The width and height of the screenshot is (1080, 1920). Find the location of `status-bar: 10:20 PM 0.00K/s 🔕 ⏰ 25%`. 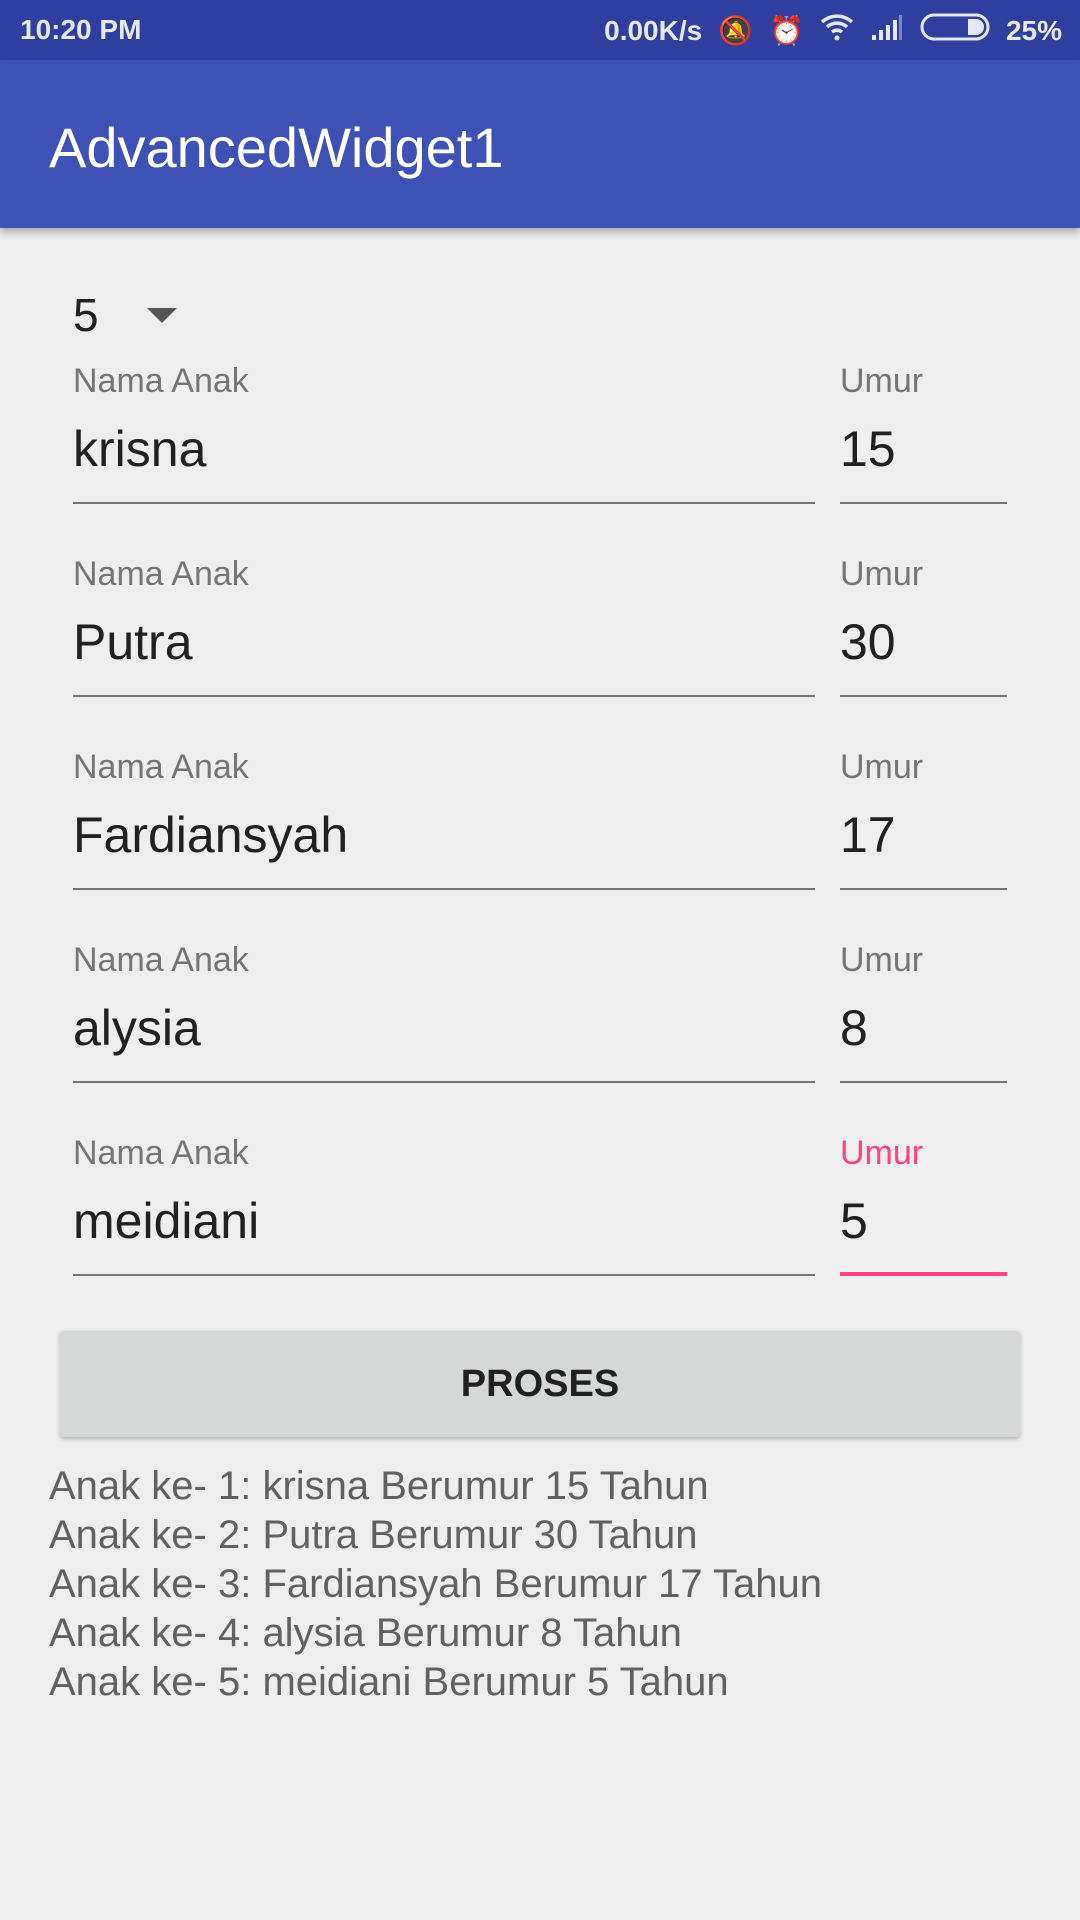

status-bar: 10:20 PM 0.00K/s 🔕 ⏰ 25% is located at coordinates (540, 30).